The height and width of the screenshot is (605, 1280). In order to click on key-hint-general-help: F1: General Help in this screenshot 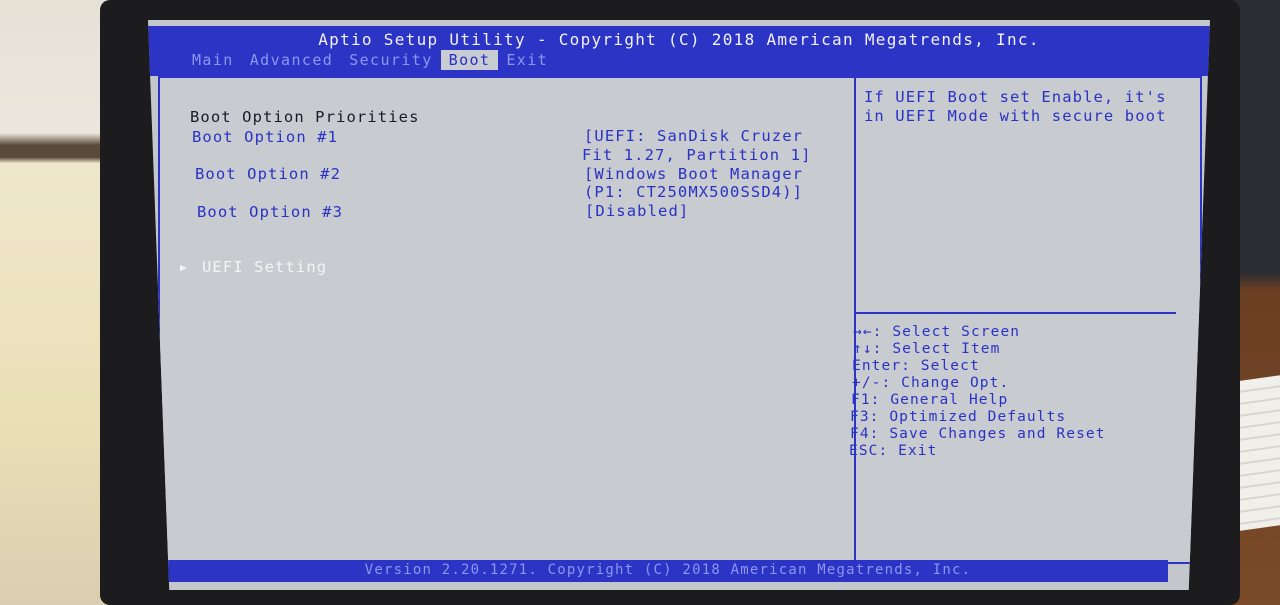, I will do `click(930, 400)`.